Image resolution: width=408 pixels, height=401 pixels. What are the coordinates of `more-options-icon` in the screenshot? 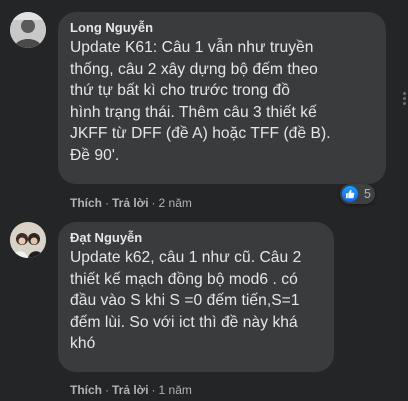 It's located at (404, 99).